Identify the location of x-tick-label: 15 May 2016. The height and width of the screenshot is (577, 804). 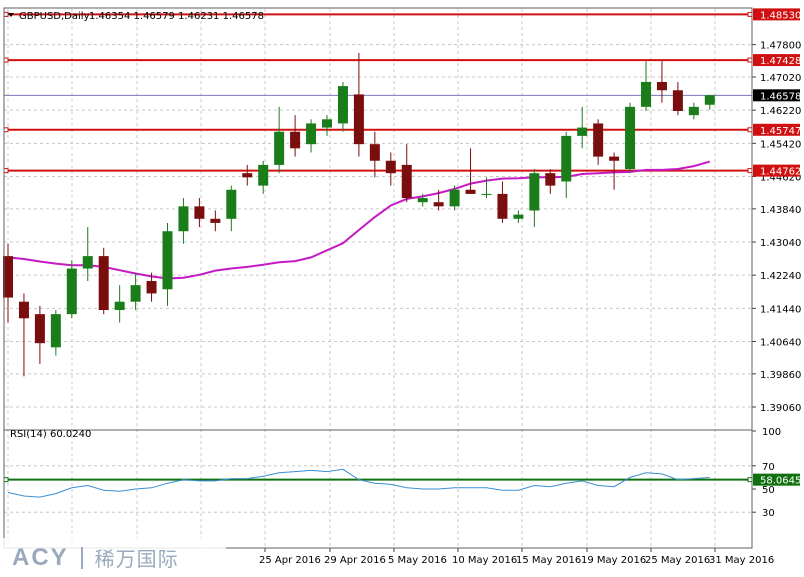
(548, 560).